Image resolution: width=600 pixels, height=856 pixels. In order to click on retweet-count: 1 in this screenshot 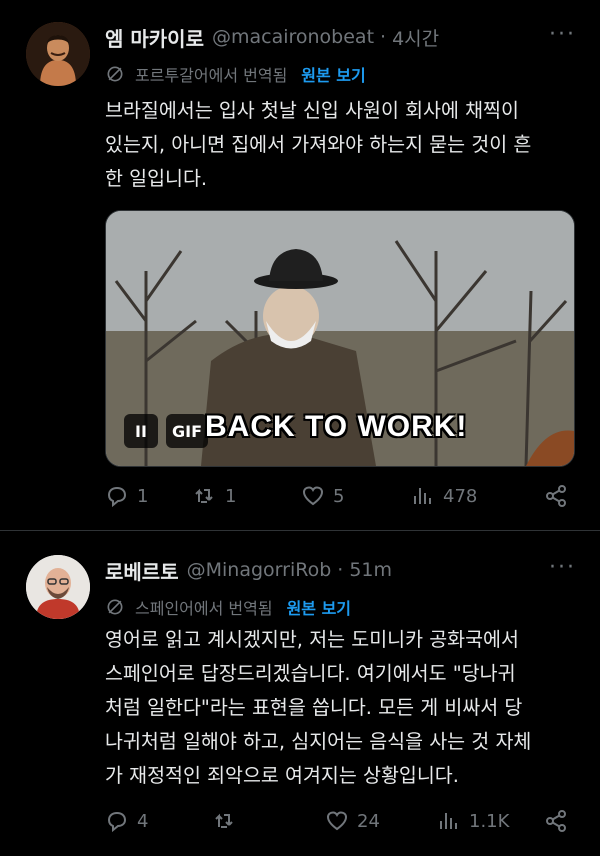, I will do `click(231, 496)`.